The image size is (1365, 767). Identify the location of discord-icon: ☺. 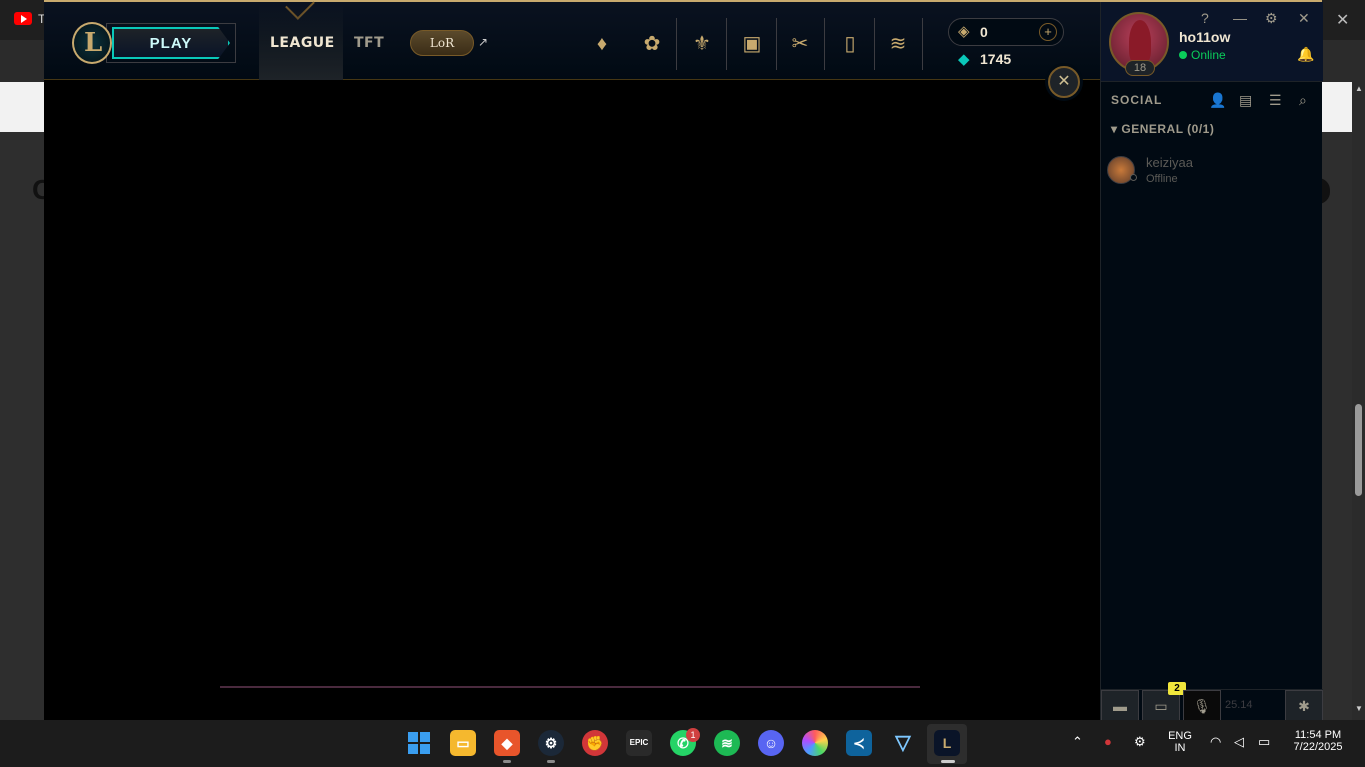
(771, 743).